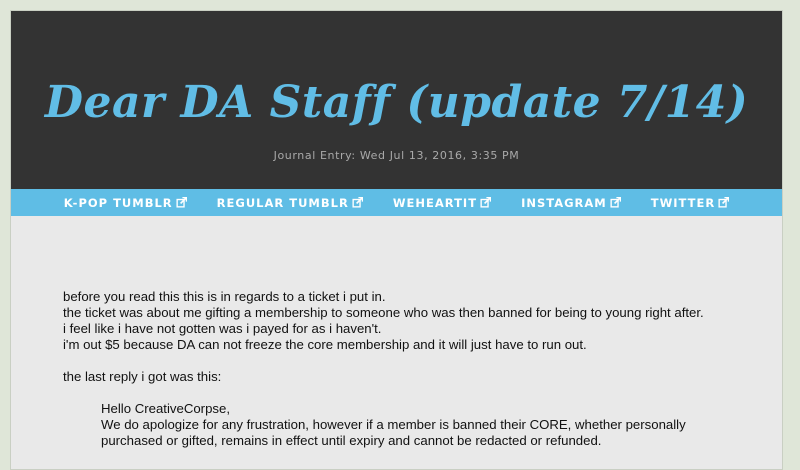 This screenshot has width=800, height=470. Describe the element at coordinates (435, 202) in the screenshot. I see `nav-link-label: WEHEARTIT` at that location.